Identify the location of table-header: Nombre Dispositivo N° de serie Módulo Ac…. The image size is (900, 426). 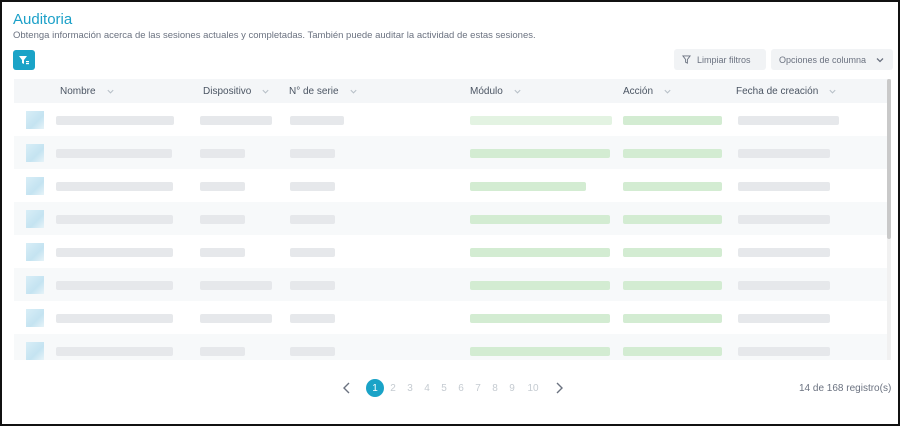
(452, 91).